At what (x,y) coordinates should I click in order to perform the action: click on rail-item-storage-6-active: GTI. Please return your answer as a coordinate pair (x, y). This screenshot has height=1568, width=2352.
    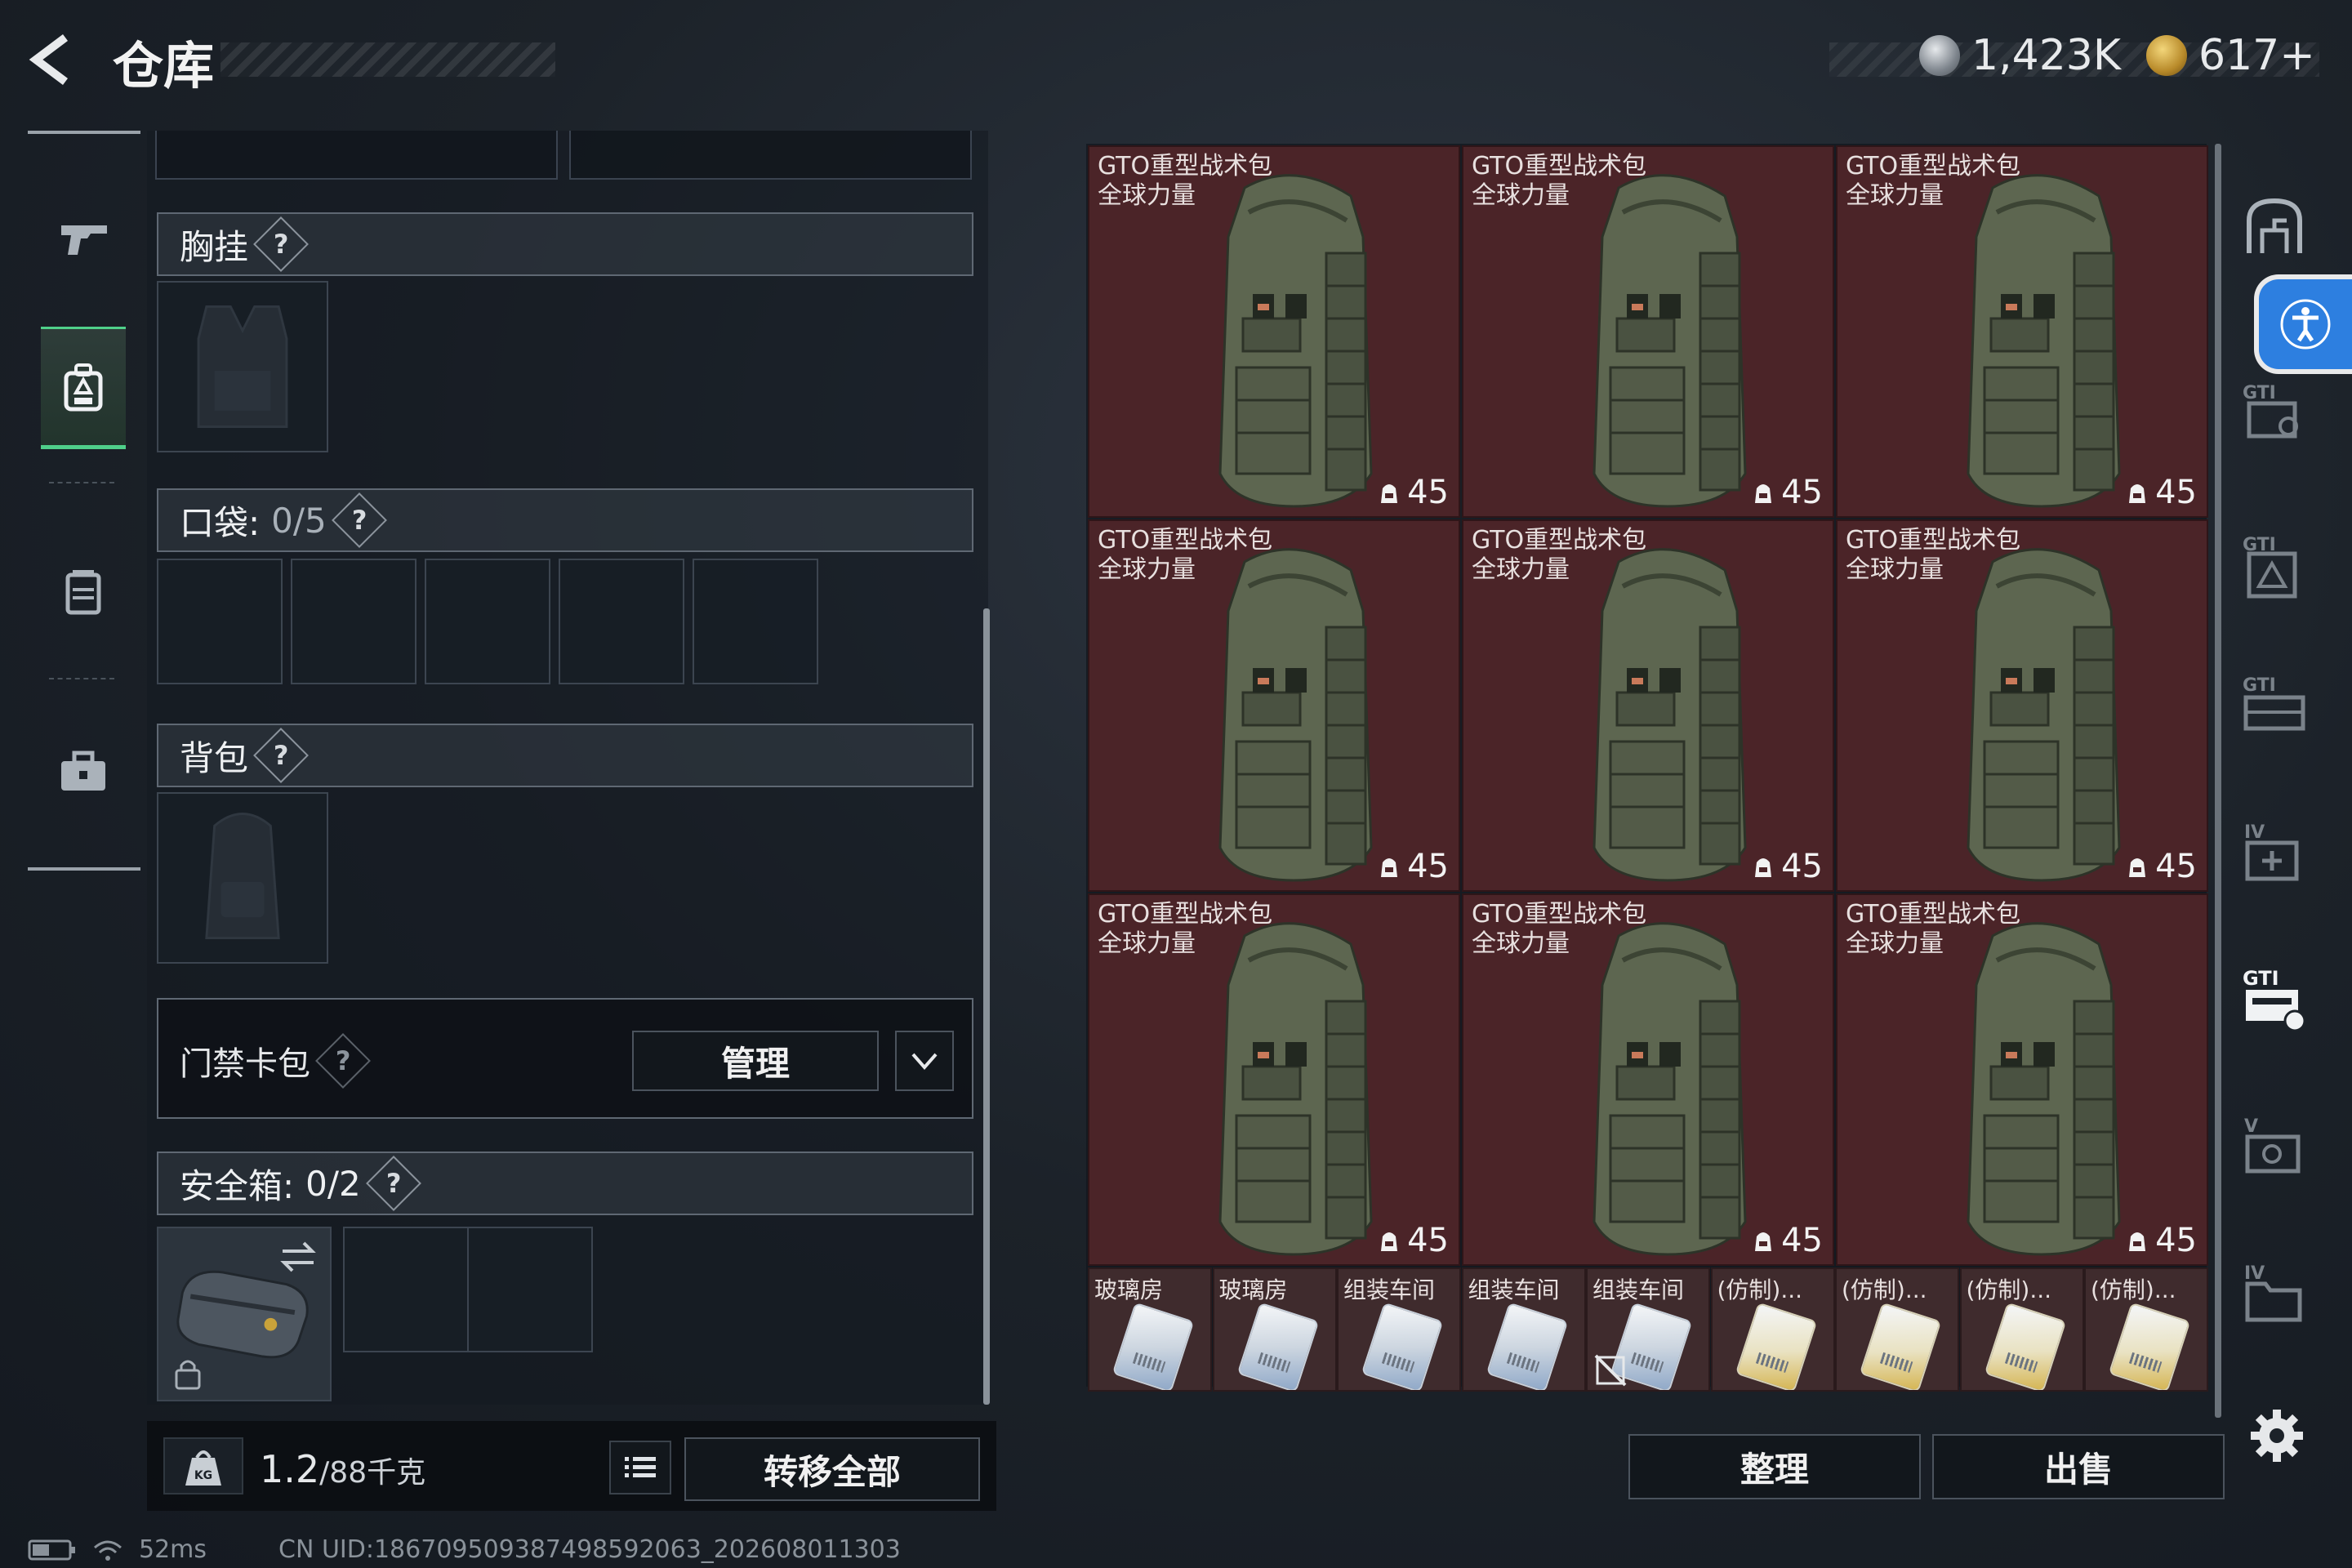
    Looking at the image, I should click on (2274, 1000).